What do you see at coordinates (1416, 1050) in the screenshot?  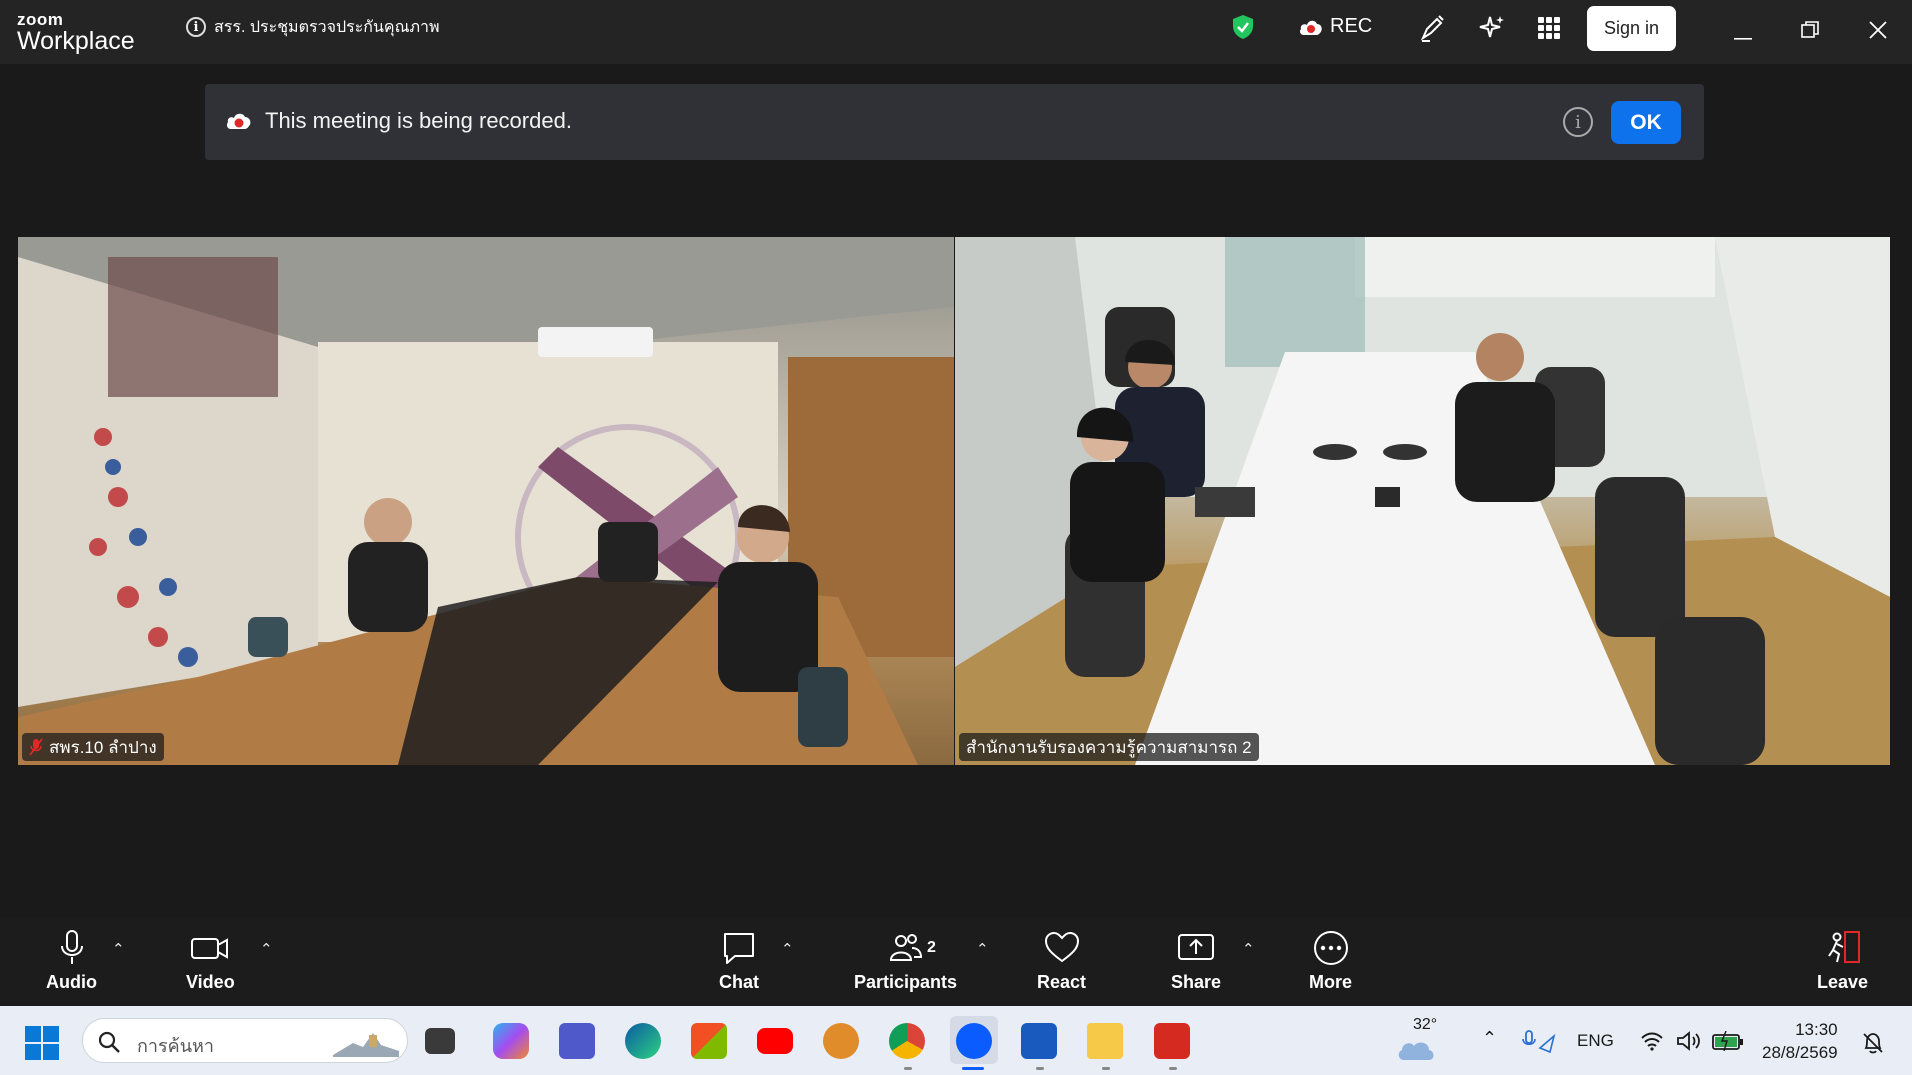 I see `weather-cloud-icon` at bounding box center [1416, 1050].